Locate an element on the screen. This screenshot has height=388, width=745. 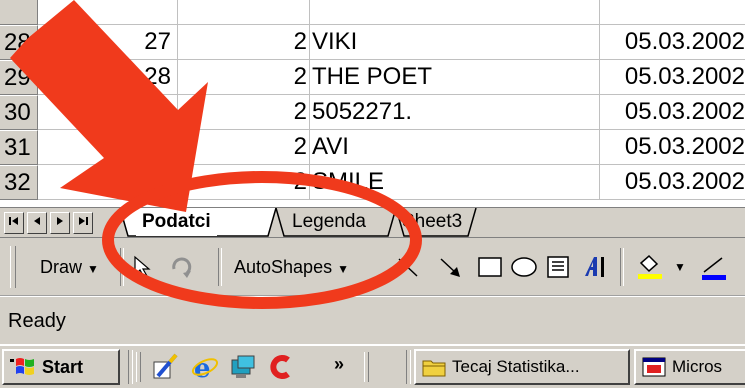
quick-launch-ie-button: e is located at coordinates (205, 368).